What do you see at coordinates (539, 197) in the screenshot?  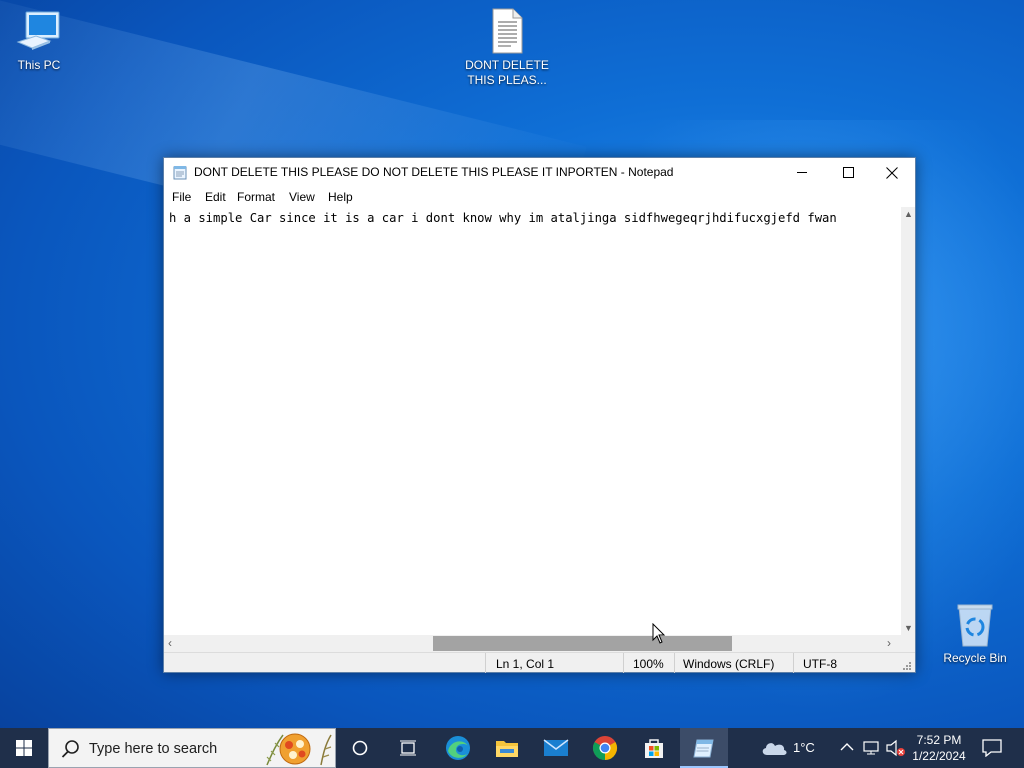 I see `menu-bar: File Edit Format View Help` at bounding box center [539, 197].